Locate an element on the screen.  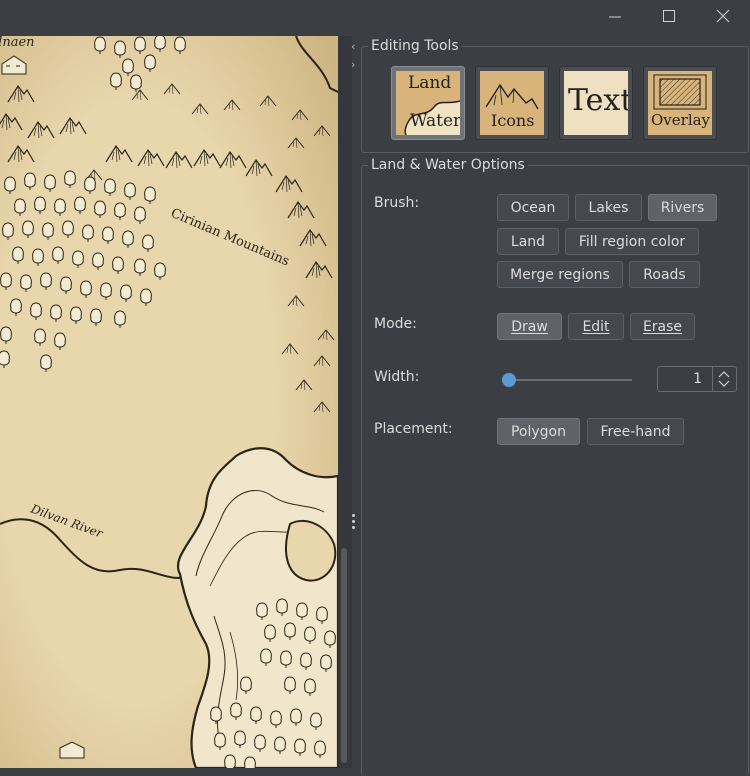
tool-text: Text is located at coordinates (596, 103).